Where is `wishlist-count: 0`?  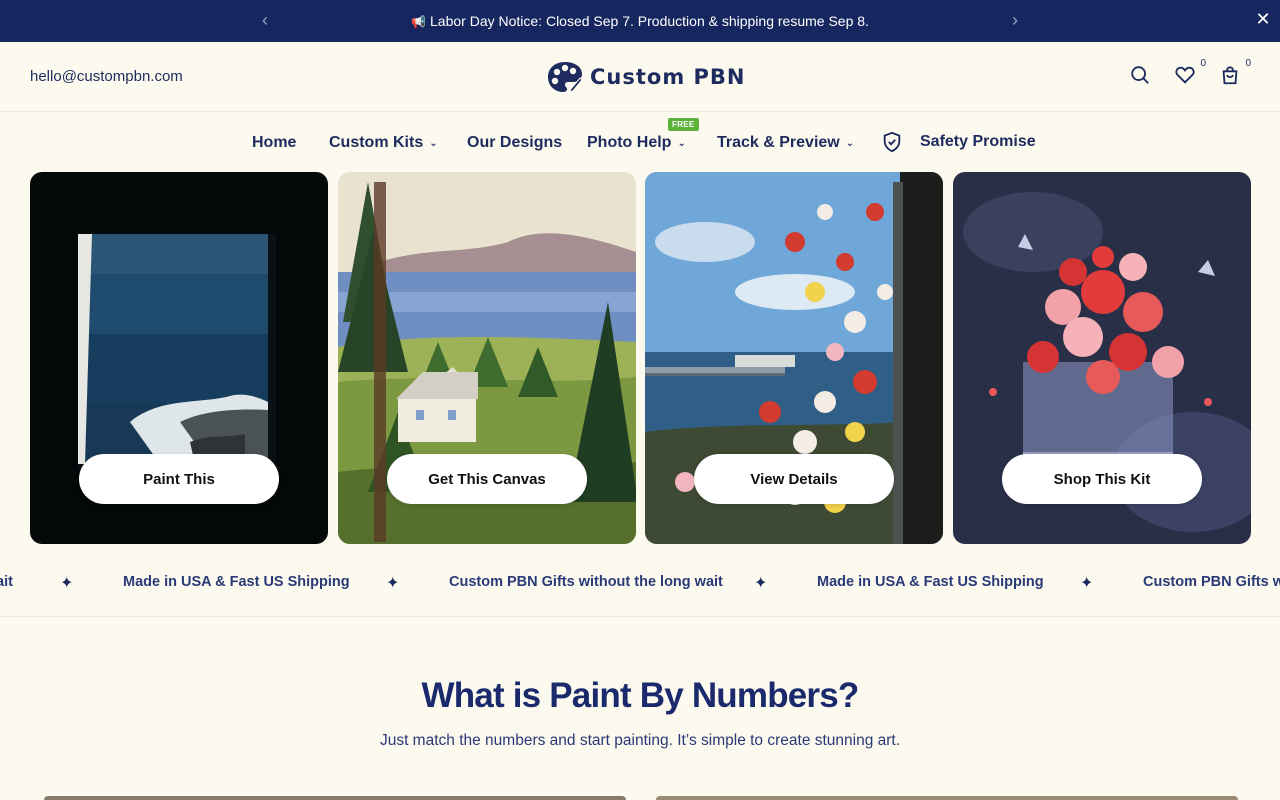 wishlist-count: 0 is located at coordinates (1203, 63).